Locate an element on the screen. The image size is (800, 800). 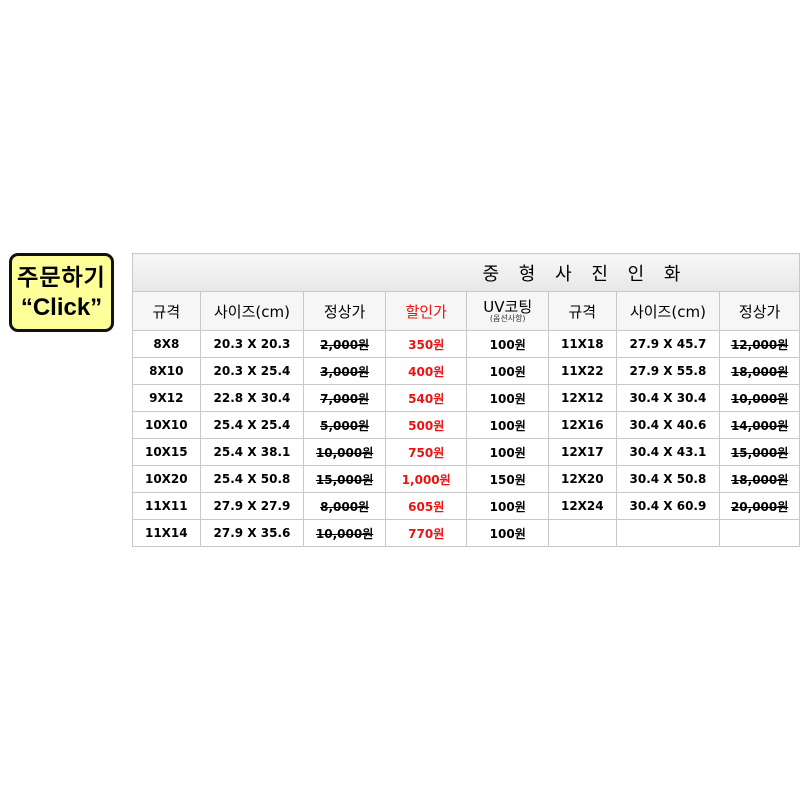
discount-price-cell: 770원 is located at coordinates (426, 533).